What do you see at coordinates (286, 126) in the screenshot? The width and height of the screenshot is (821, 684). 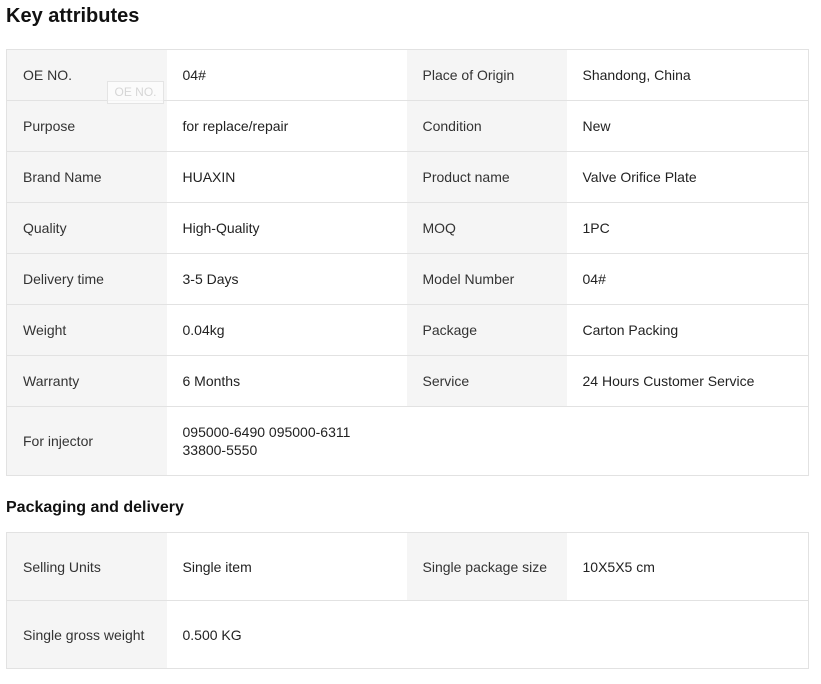 I see `attr-value-purpose: for replace/repair` at bounding box center [286, 126].